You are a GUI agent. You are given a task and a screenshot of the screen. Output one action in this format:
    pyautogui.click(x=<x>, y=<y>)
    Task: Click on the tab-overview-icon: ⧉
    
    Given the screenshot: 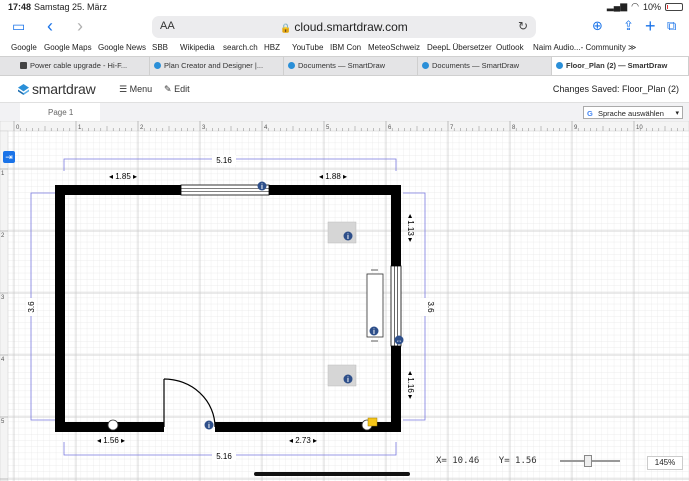 What is the action you would take?
    pyautogui.click(x=671, y=26)
    